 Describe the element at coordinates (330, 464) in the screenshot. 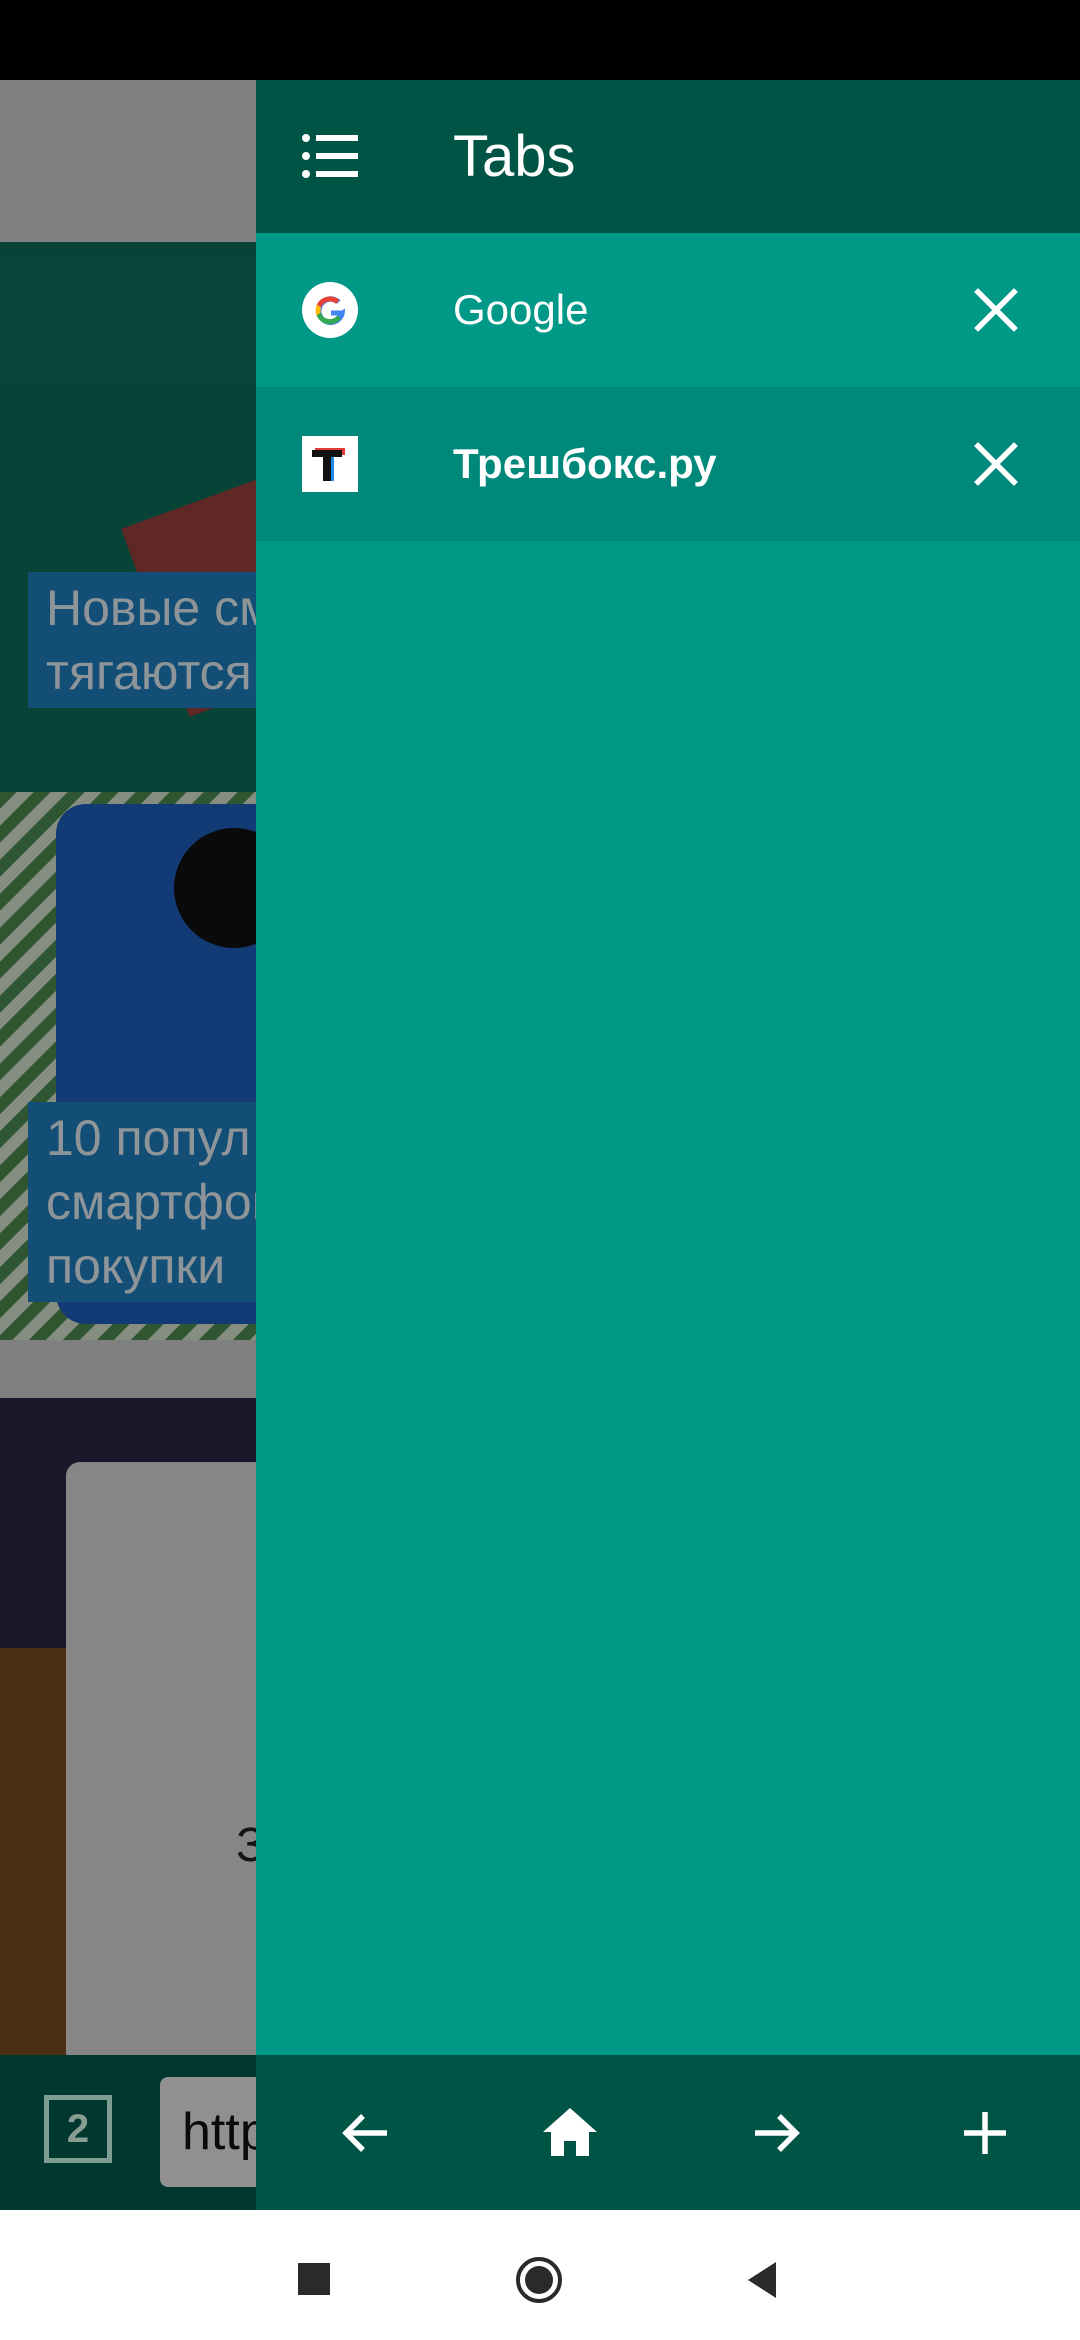

I see `trashbox-favicon-icon` at that location.